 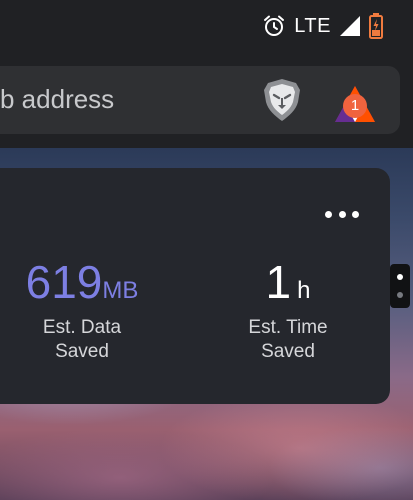 I want to click on address-bar: b address 1, so click(x=200, y=100).